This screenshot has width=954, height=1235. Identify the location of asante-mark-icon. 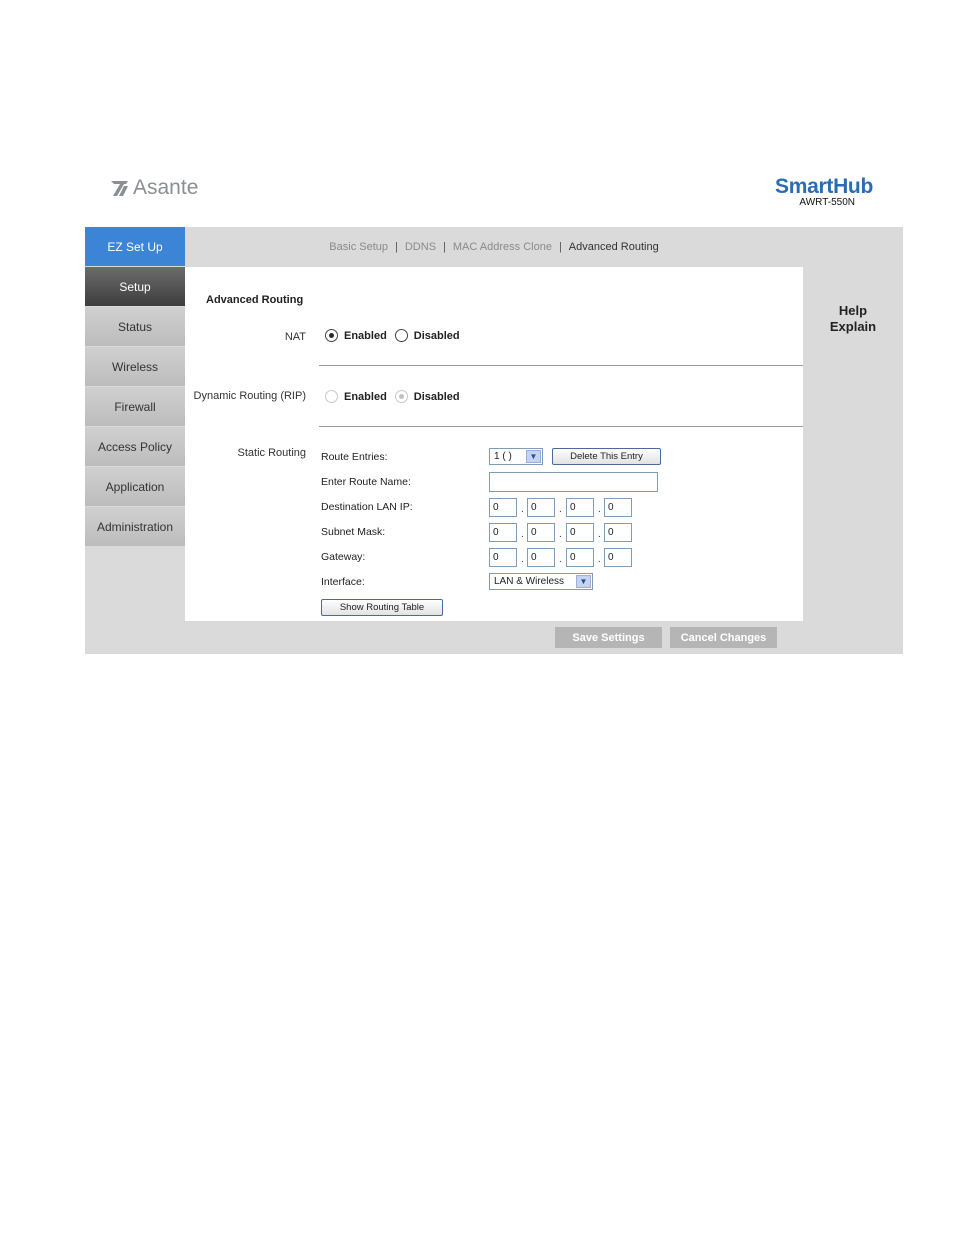
(119, 188).